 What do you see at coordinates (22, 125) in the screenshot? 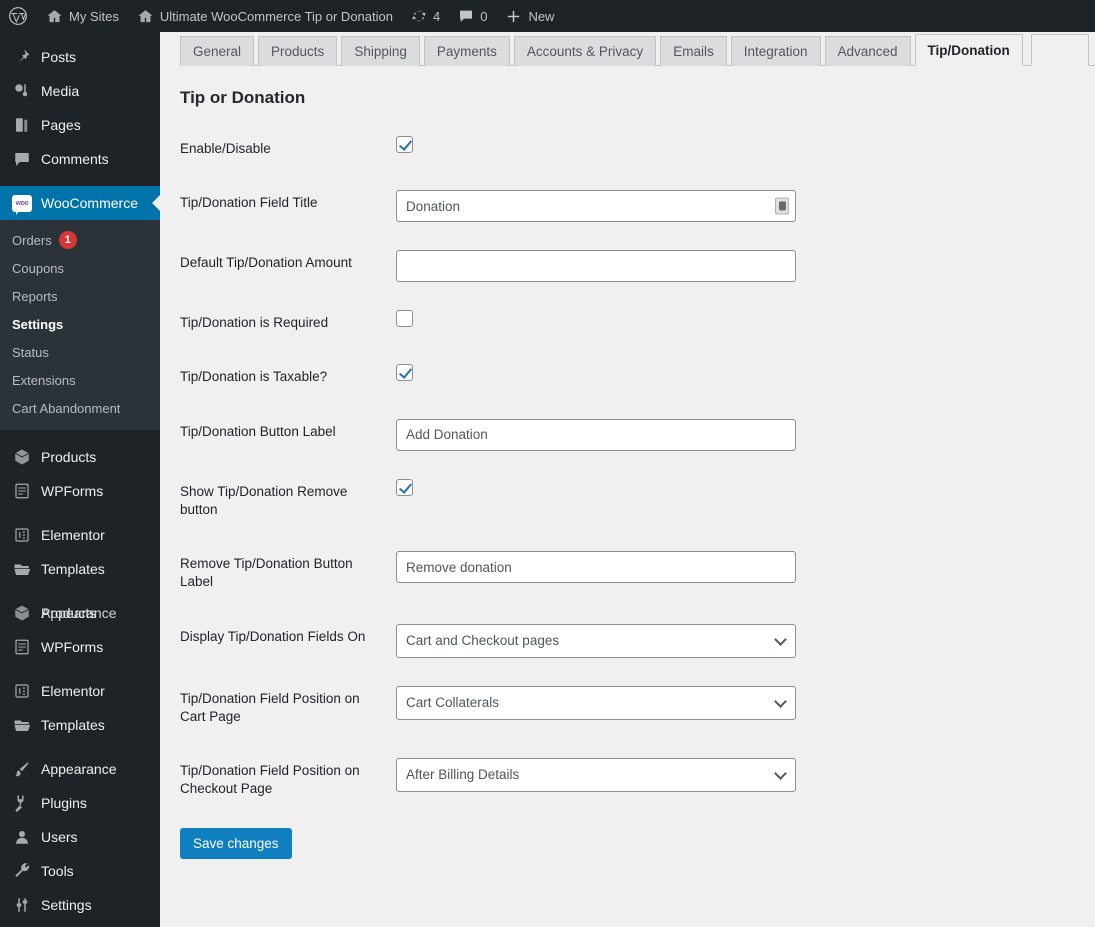
I see `pages-icon` at bounding box center [22, 125].